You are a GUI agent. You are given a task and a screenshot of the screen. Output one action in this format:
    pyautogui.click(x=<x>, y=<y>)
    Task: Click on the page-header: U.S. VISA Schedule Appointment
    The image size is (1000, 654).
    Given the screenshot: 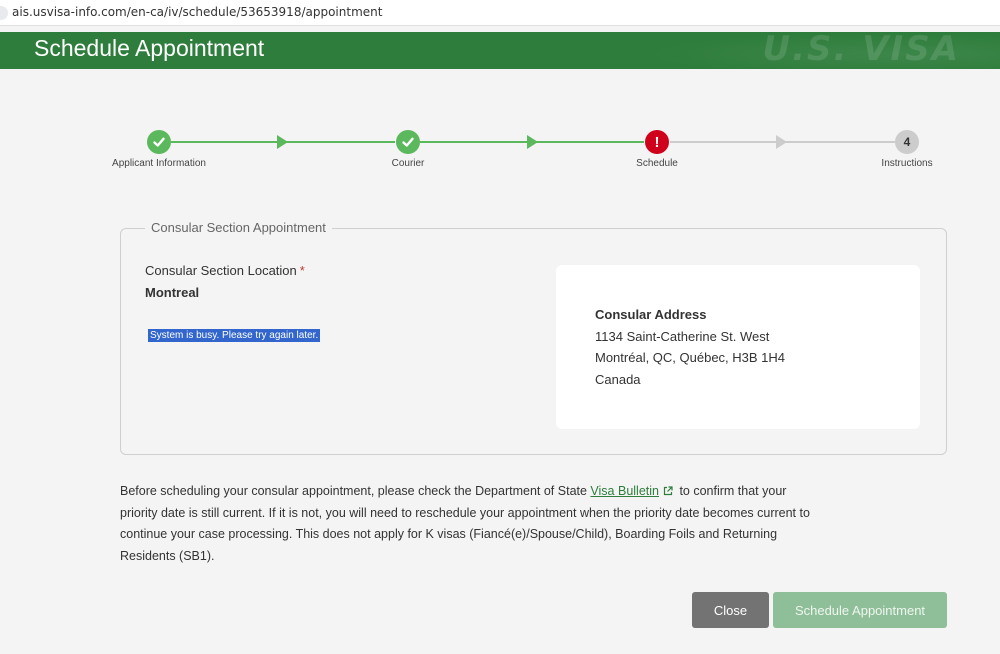 What is the action you would take?
    pyautogui.click(x=500, y=50)
    